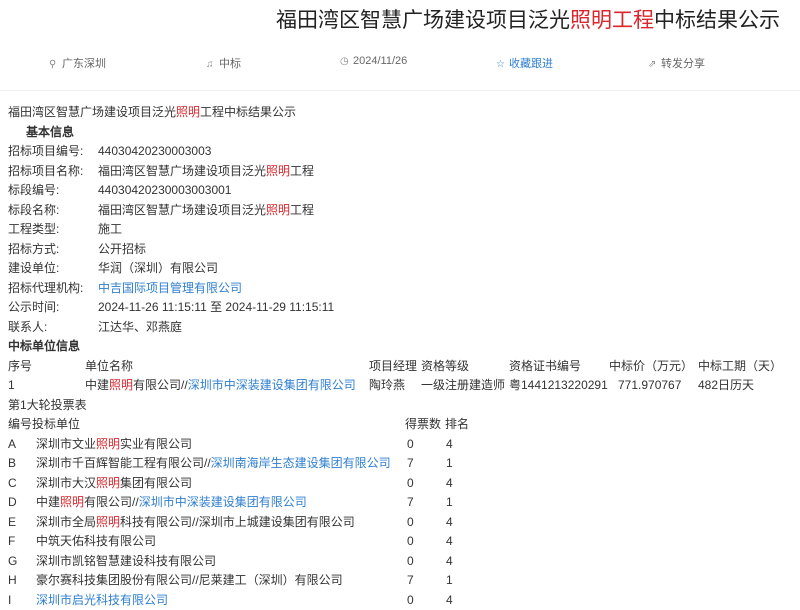 The height and width of the screenshot is (610, 800). I want to click on title-part1: 福田湾区智慧广场建设项目泛光, so click(423, 20).